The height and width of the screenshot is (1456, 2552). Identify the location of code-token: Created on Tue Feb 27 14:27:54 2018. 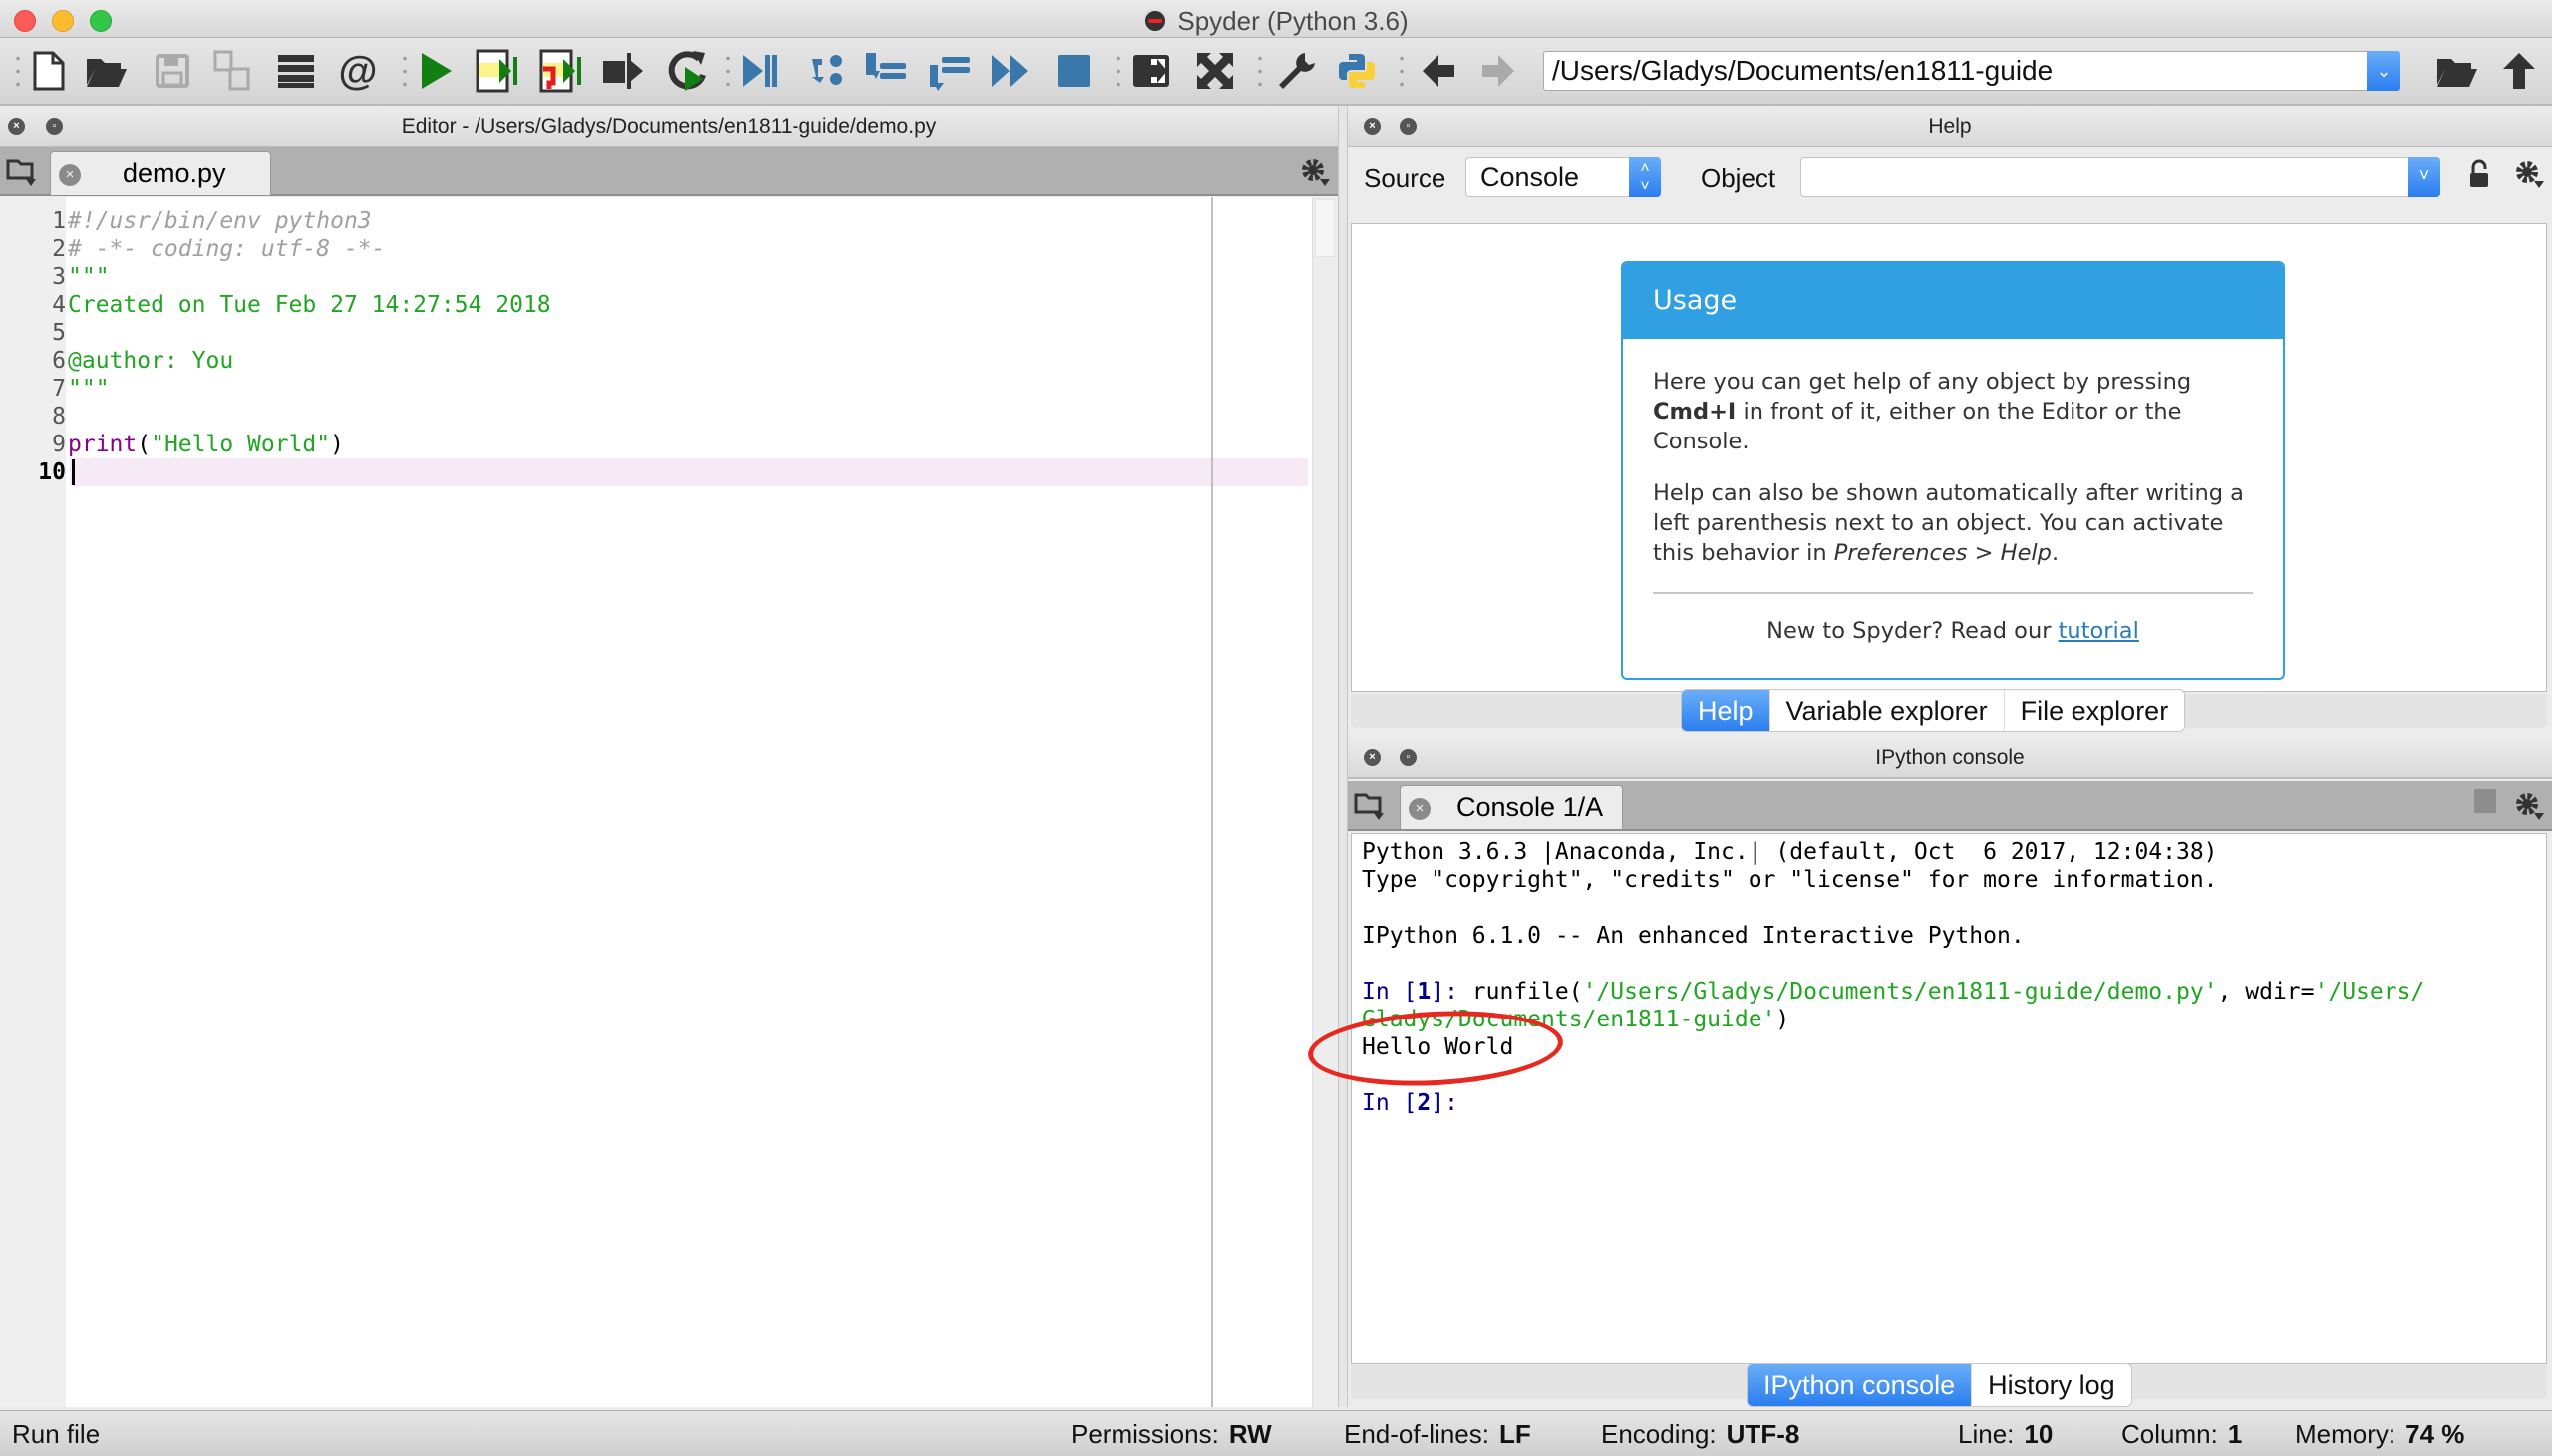
(309, 305).